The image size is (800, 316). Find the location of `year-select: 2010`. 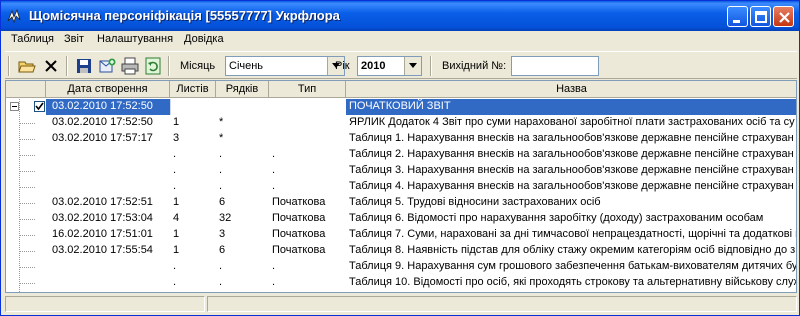

year-select: 2010 is located at coordinates (389, 66).